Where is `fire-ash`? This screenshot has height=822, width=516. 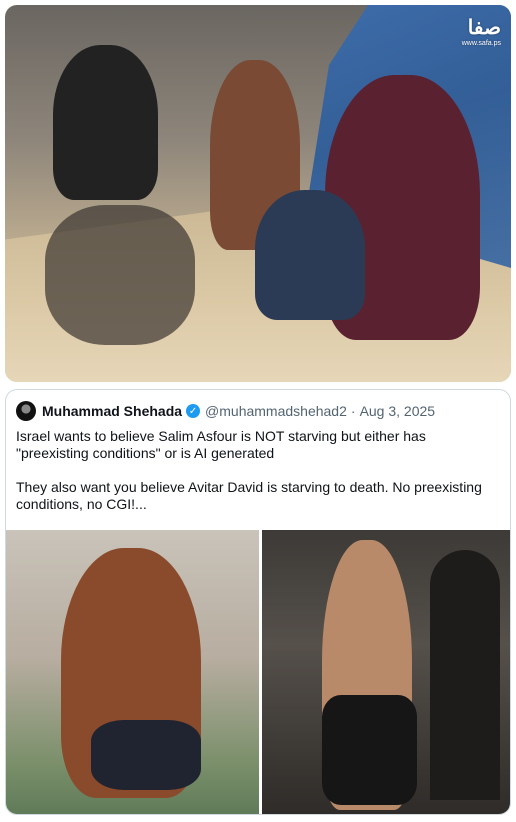 fire-ash is located at coordinates (120, 275).